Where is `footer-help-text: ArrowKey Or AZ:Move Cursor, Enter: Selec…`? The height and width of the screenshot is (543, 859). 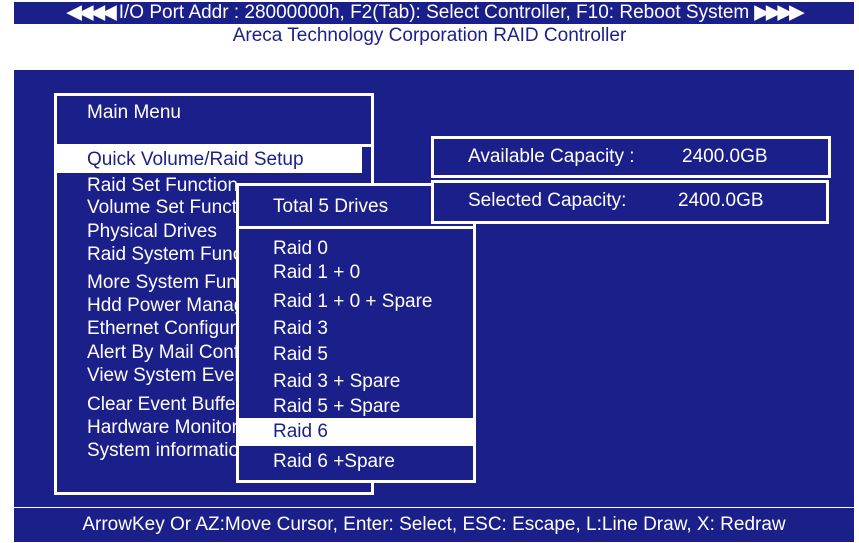
footer-help-text: ArrowKey Or AZ:Move Cursor, Enter: Selec… is located at coordinates (434, 524).